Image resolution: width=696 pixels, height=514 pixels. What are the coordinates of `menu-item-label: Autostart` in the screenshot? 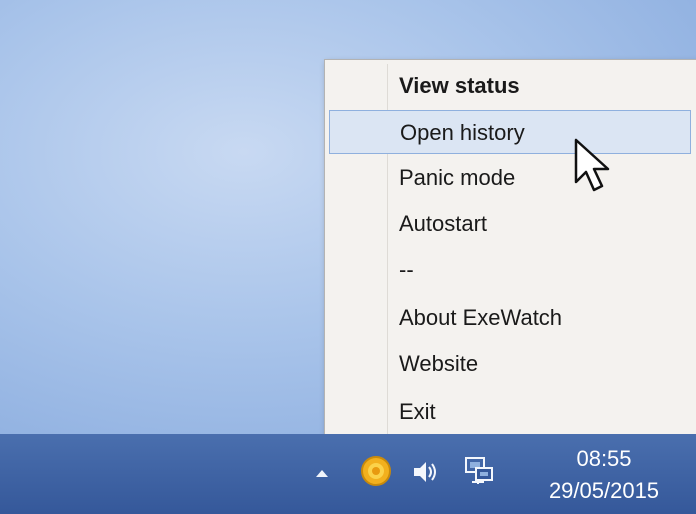 It's located at (443, 223).